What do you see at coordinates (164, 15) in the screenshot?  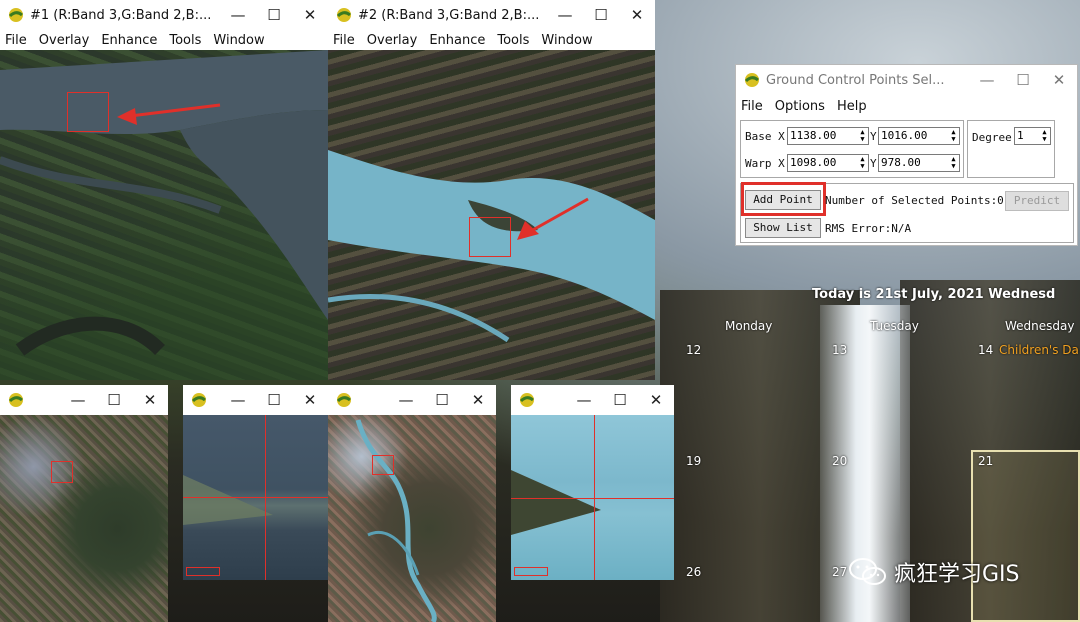 I see `titlebar: #1 (R:Band 3,G:Band 2,B:... — ☐ ✕` at bounding box center [164, 15].